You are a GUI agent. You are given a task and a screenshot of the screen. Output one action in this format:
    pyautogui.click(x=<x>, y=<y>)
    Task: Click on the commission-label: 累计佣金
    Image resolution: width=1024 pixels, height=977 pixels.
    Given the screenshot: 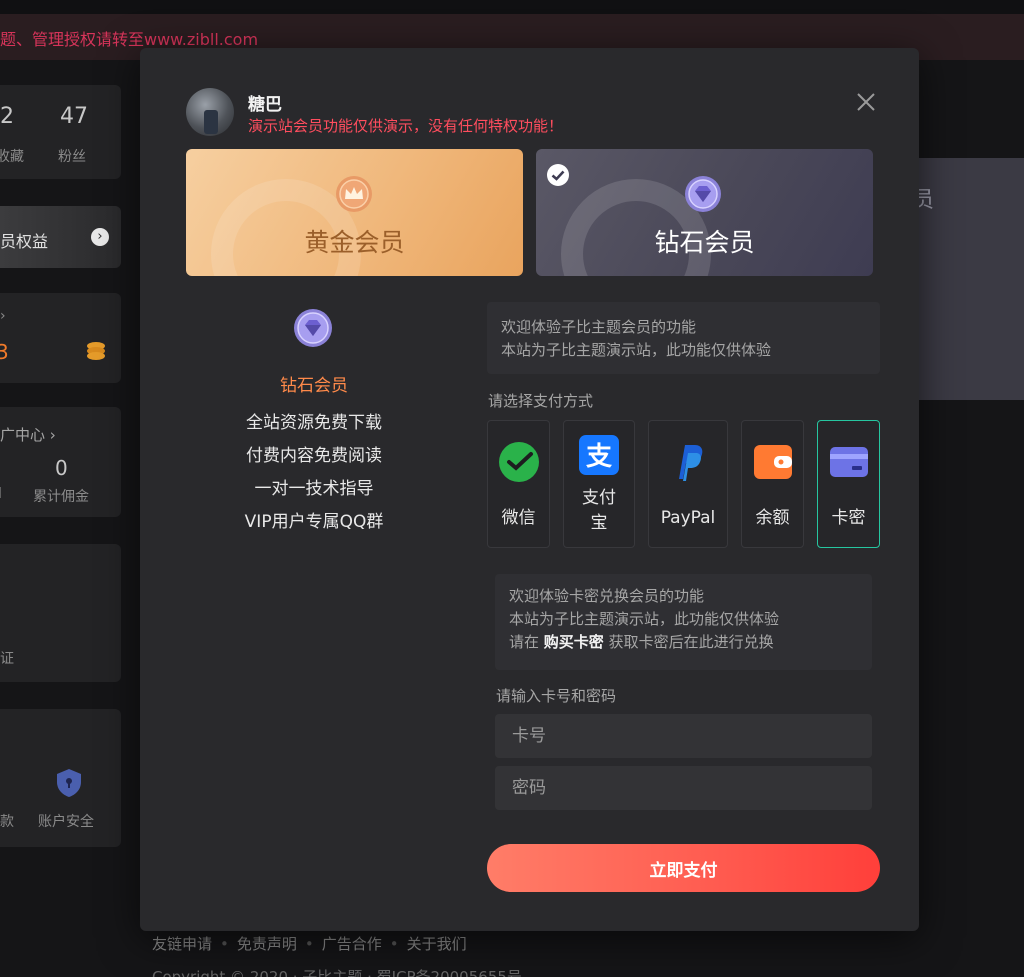 What is the action you would take?
    pyautogui.click(x=61, y=497)
    